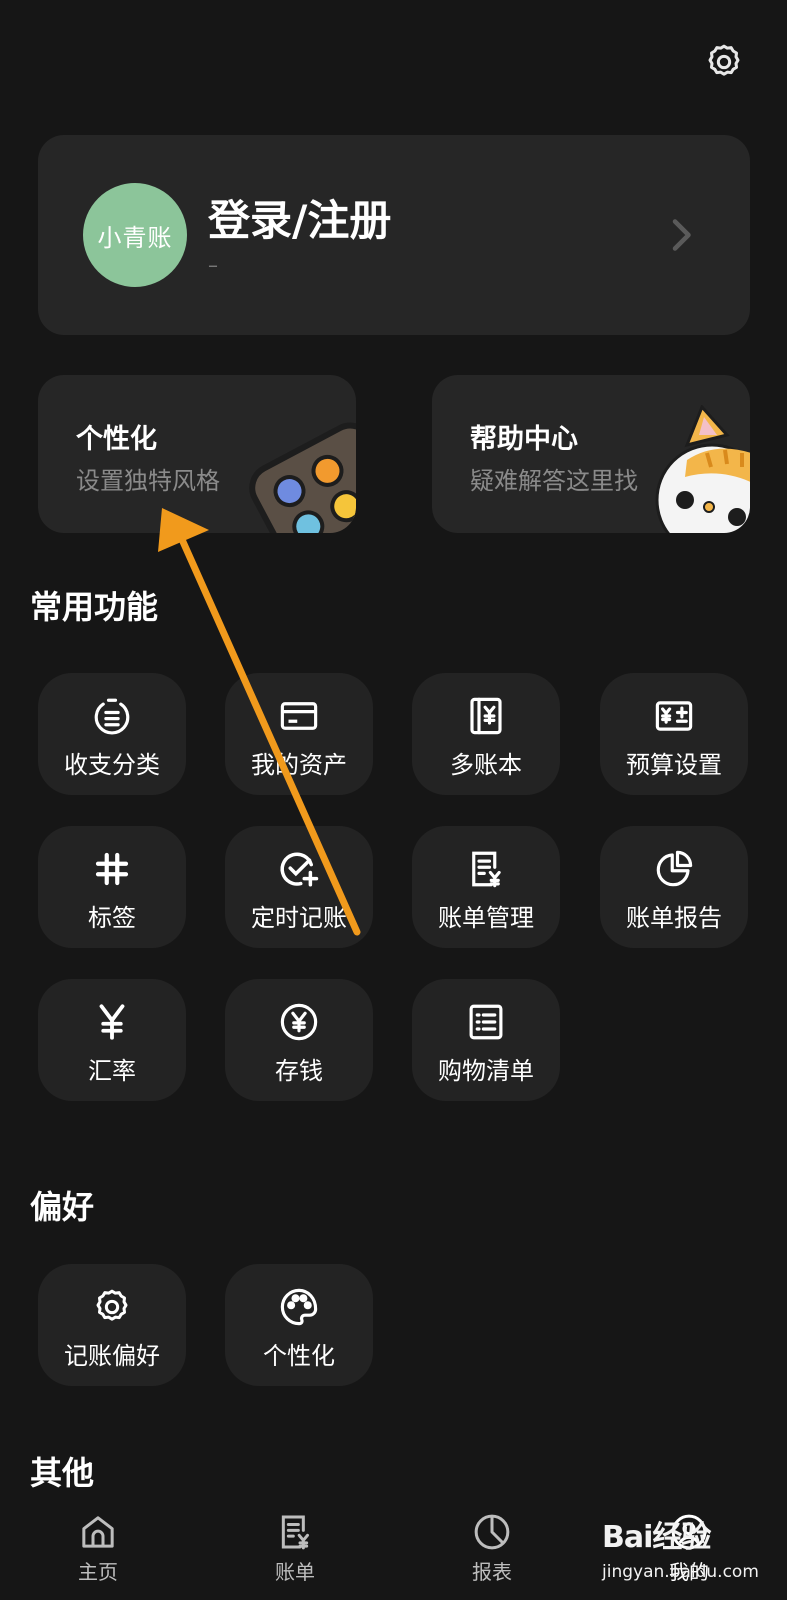  What do you see at coordinates (299, 869) in the screenshot?
I see `scheduled-check-icon` at bounding box center [299, 869].